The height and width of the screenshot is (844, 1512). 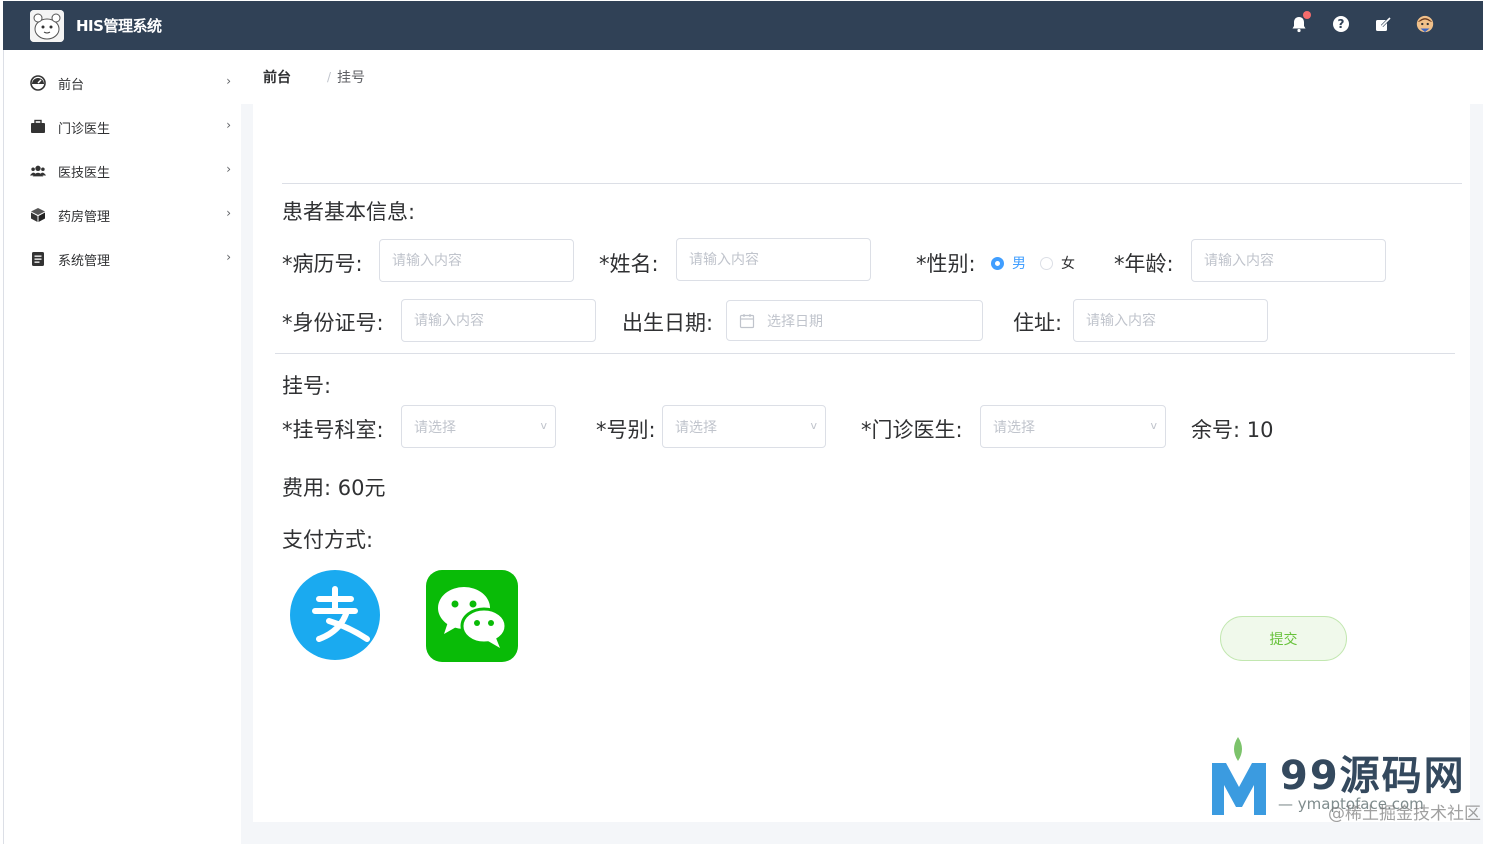 I want to click on watermark-overlay: @稀土掘金技术社区, so click(x=1404, y=814).